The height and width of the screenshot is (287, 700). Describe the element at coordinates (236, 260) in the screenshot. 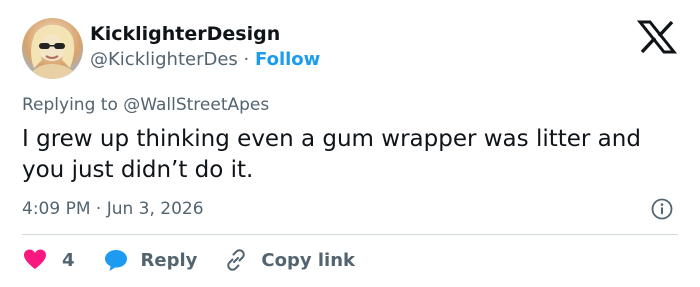

I see `link-icon` at that location.